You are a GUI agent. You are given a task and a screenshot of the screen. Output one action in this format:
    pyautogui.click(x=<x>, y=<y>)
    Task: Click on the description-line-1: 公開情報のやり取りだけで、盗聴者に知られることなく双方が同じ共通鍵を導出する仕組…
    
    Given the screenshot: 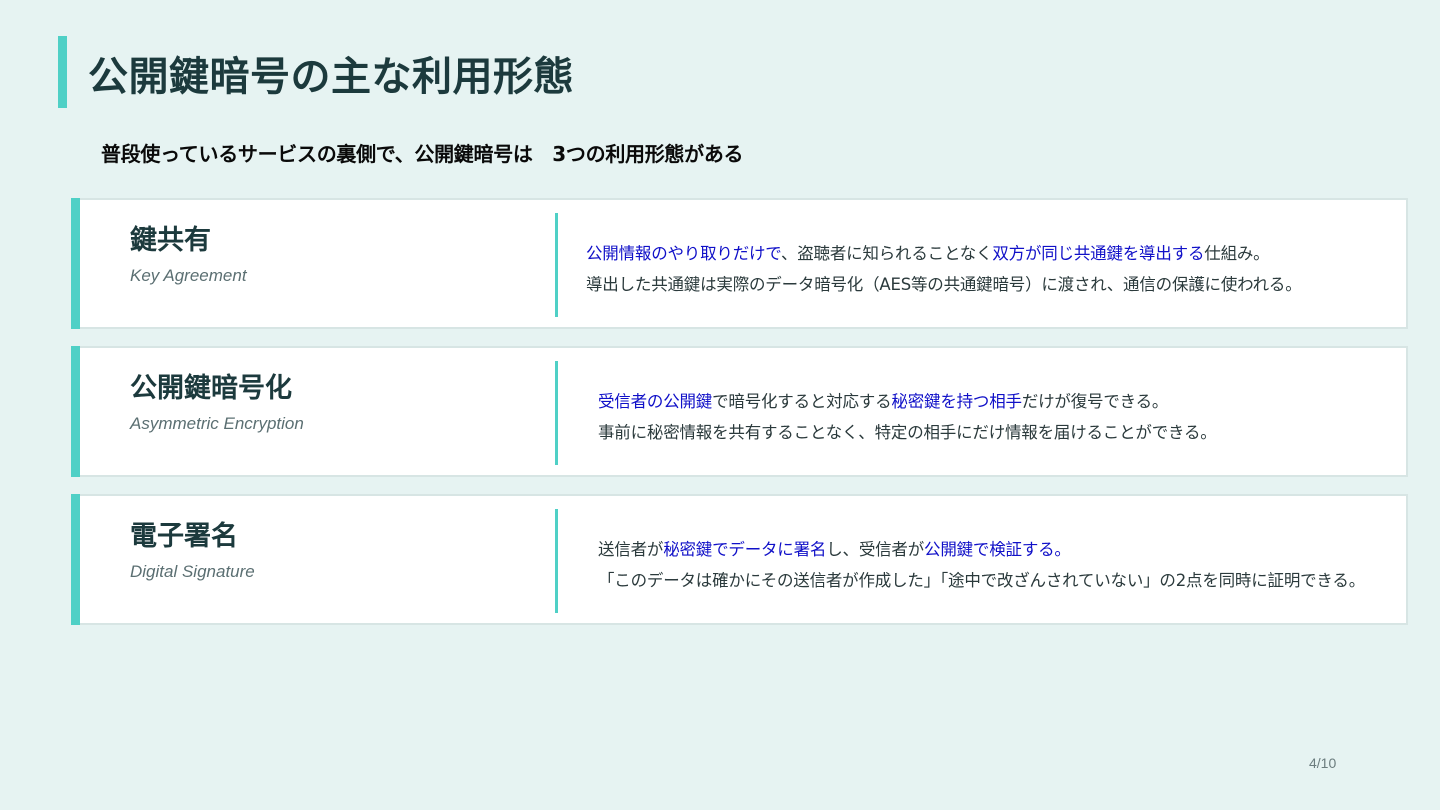 What is the action you would take?
    pyautogui.click(x=944, y=253)
    